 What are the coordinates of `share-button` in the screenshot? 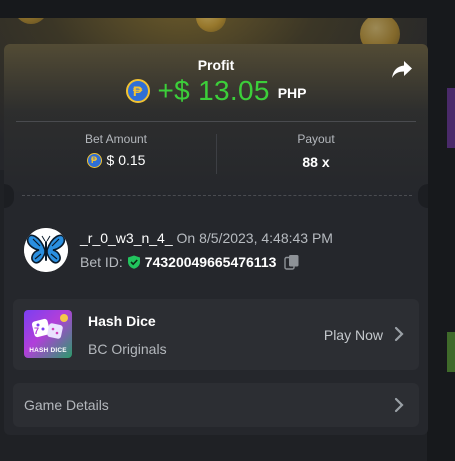 It's located at (402, 70).